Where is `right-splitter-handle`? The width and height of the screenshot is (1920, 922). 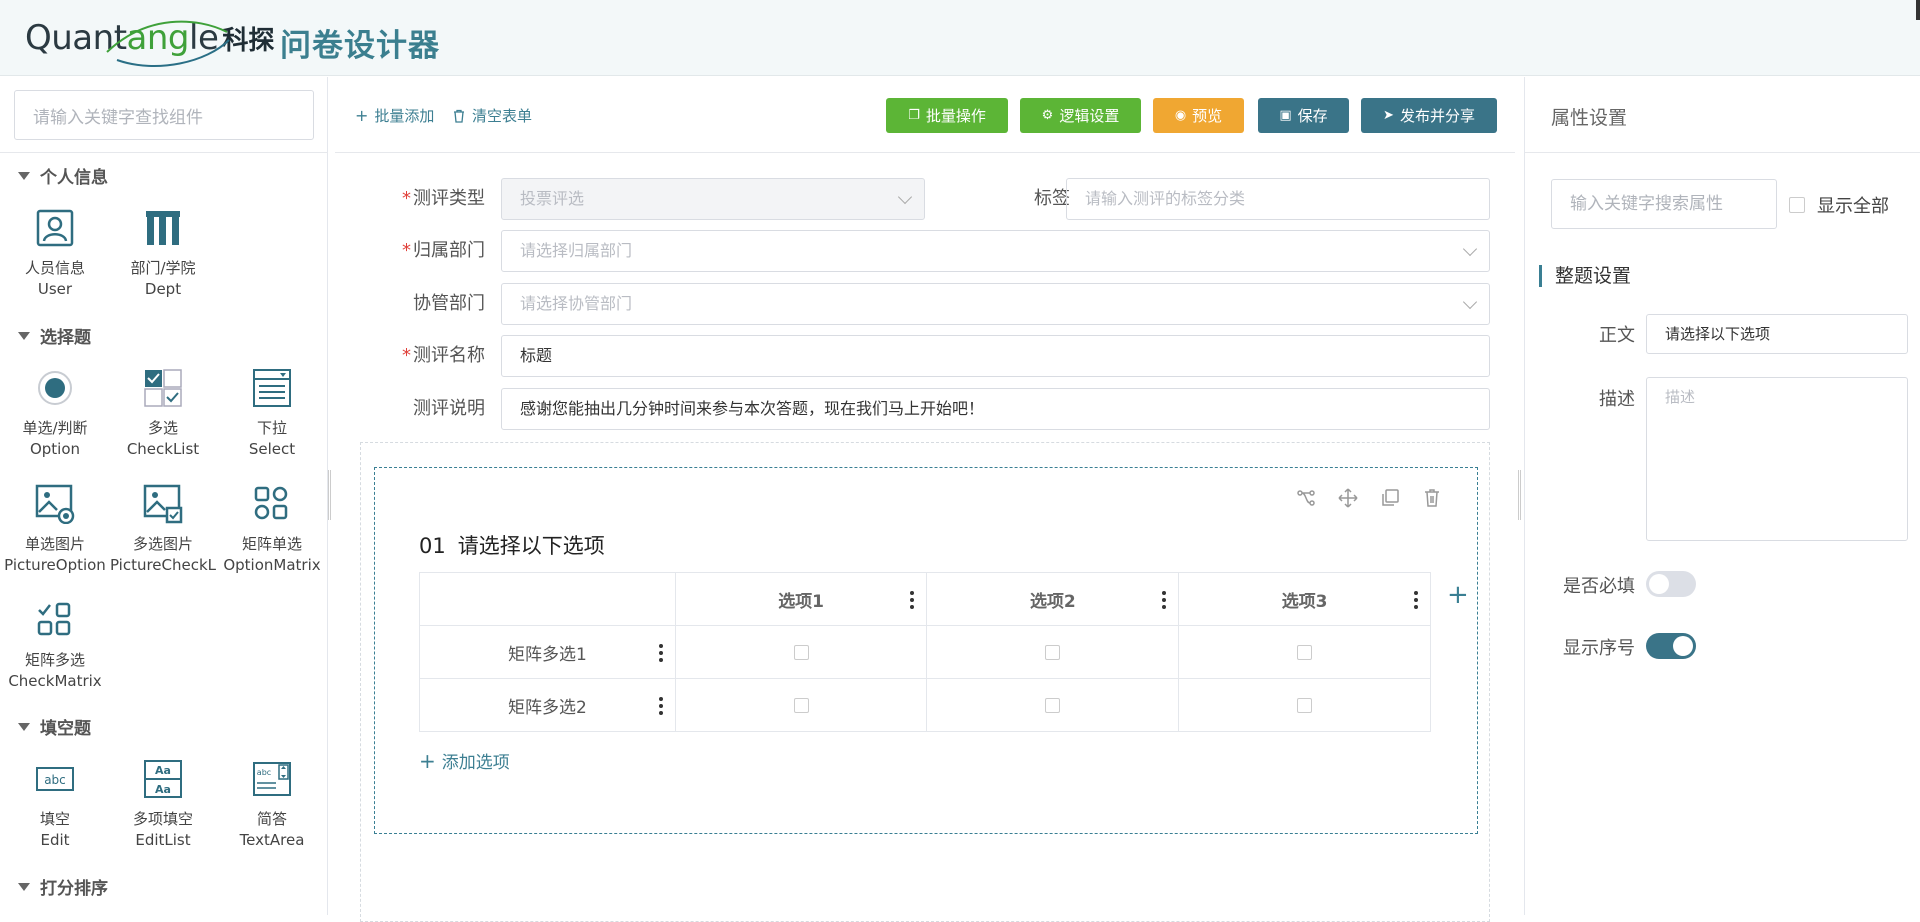
right-splitter-handle is located at coordinates (1519, 495).